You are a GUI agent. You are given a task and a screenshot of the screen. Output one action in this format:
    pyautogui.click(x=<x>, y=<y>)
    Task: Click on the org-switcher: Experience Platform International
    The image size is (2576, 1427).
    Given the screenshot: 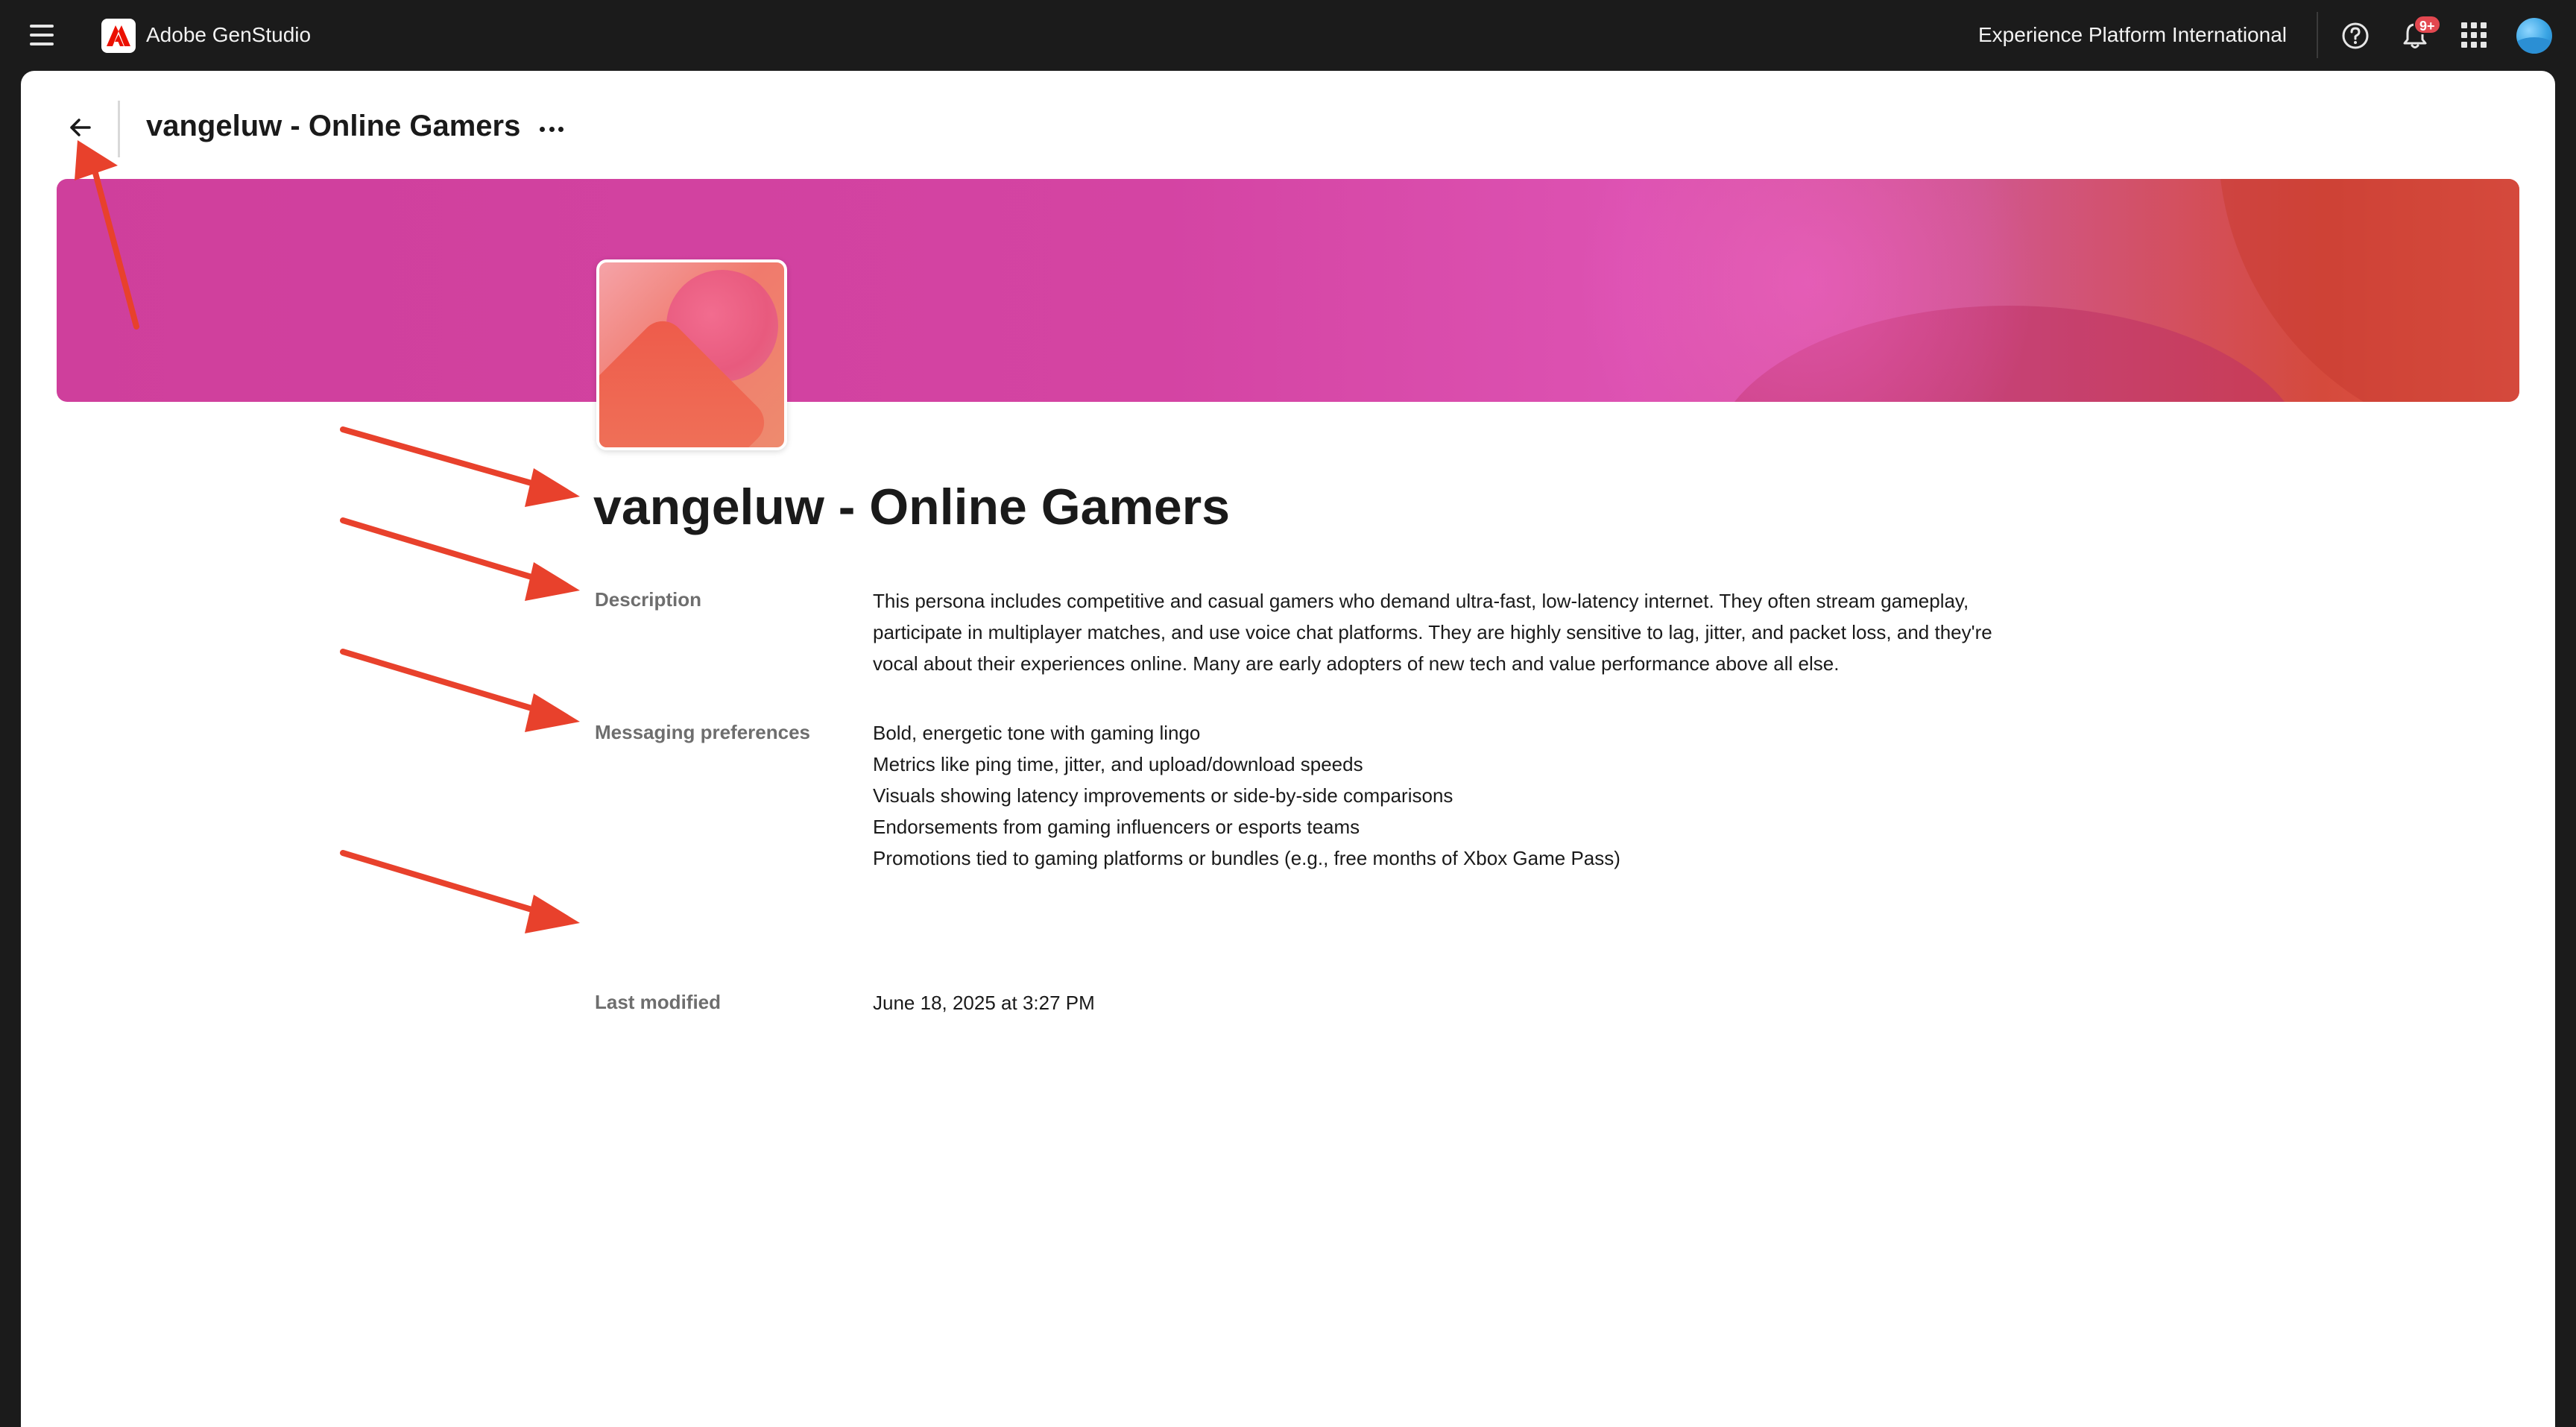 What is the action you would take?
    pyautogui.click(x=2132, y=35)
    